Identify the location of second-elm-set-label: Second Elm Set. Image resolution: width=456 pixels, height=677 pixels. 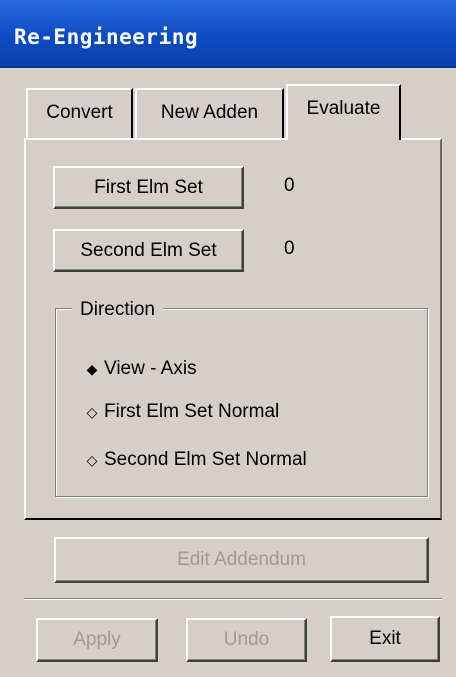
(148, 250).